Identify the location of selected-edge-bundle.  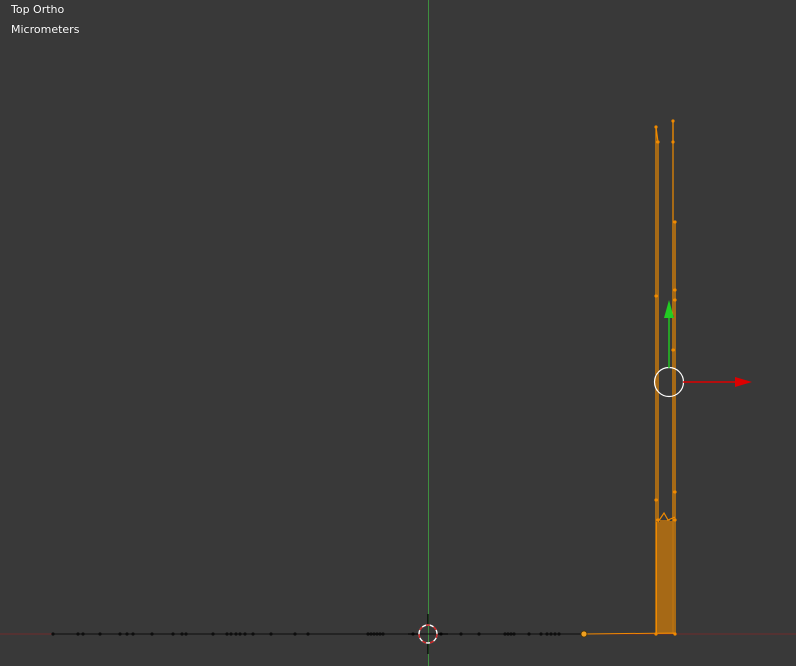
(666, 572).